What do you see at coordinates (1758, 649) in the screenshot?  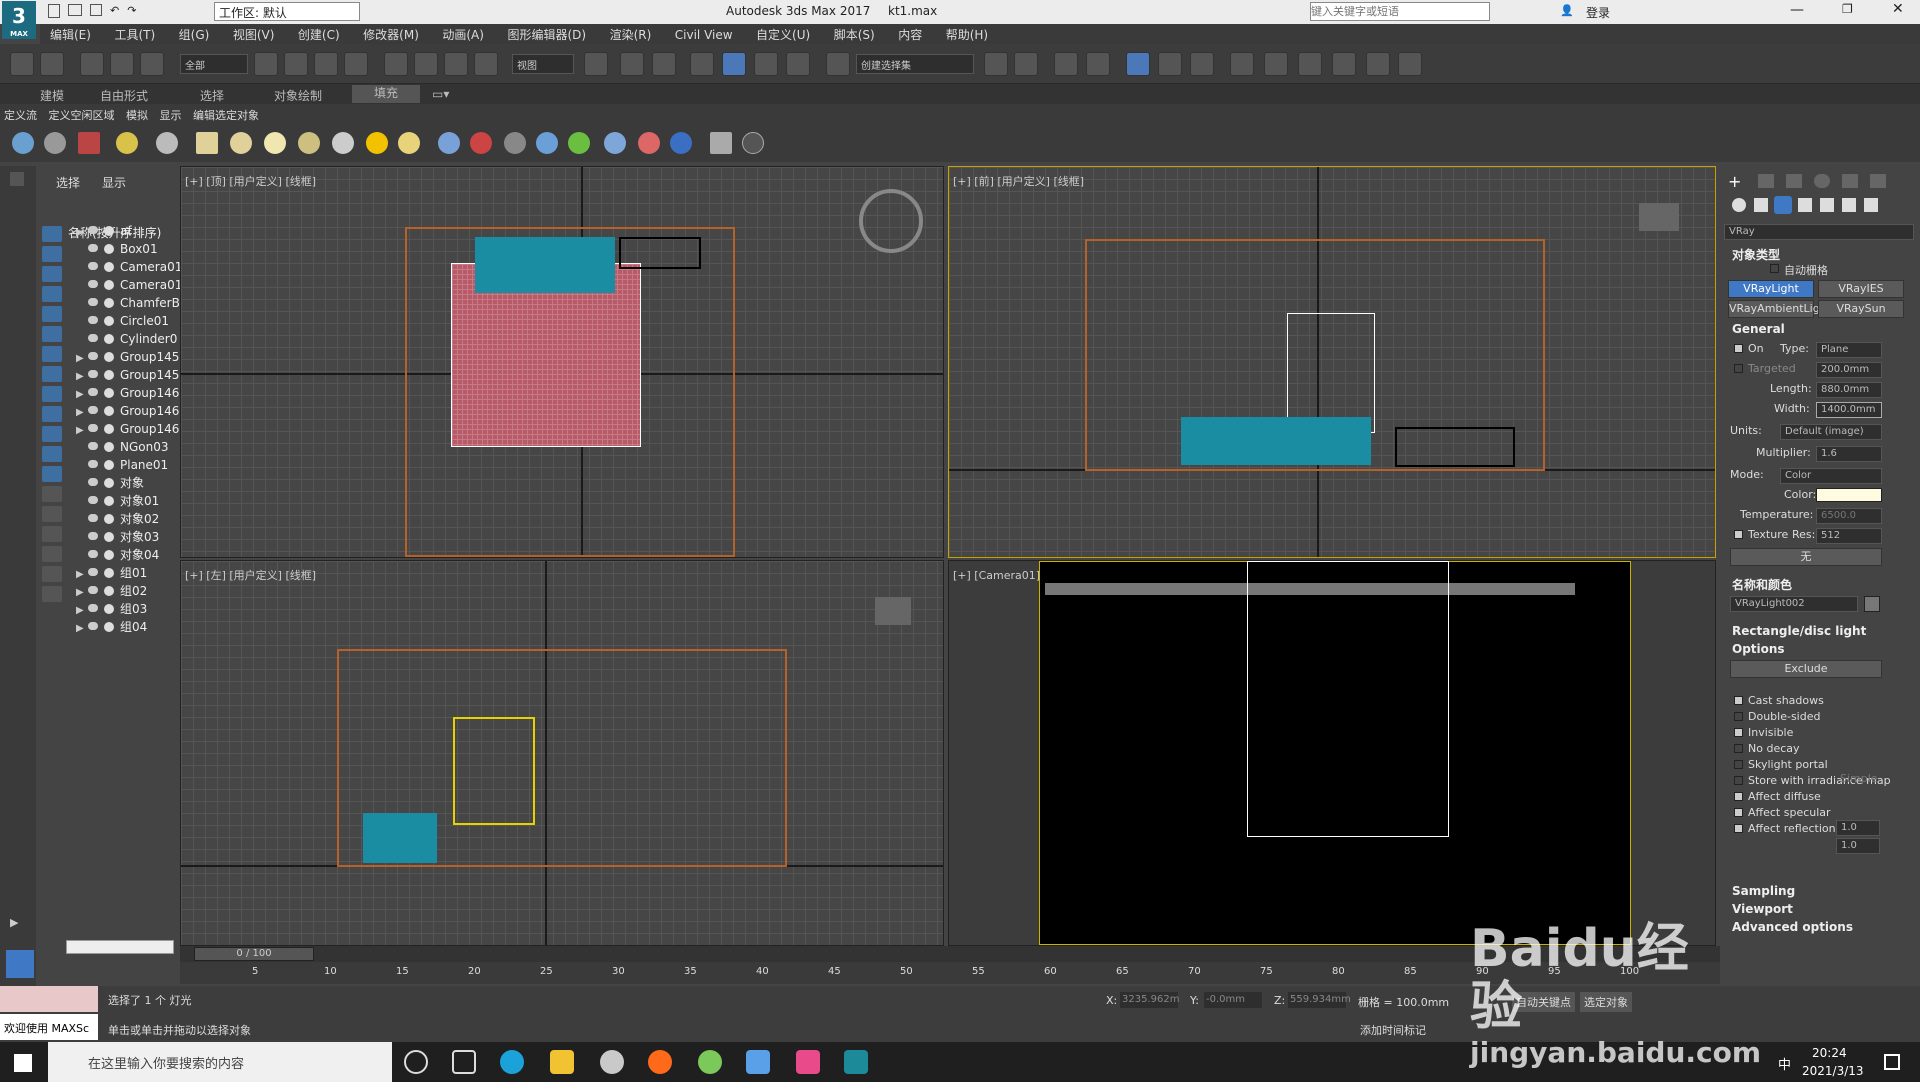 I see `options-header: Options` at bounding box center [1758, 649].